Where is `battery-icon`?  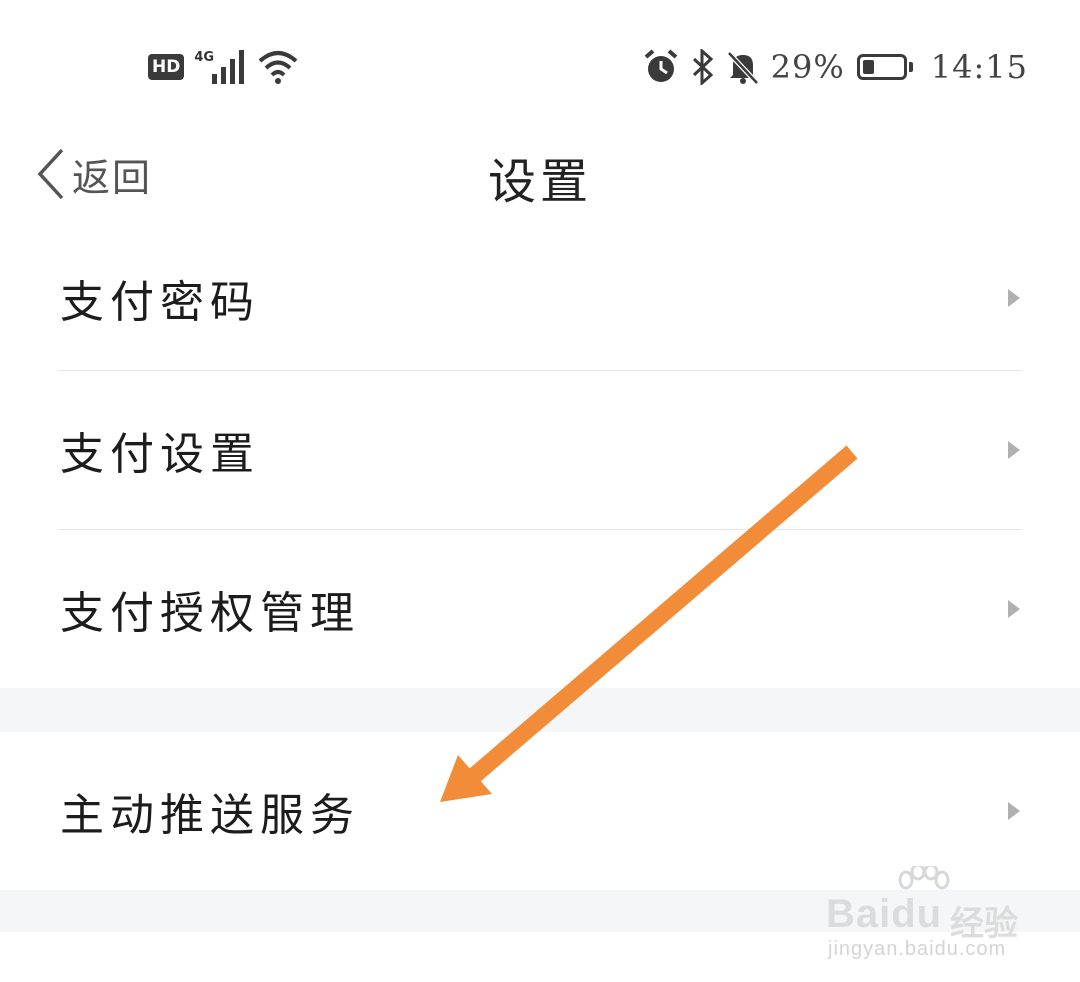
battery-icon is located at coordinates (884, 67).